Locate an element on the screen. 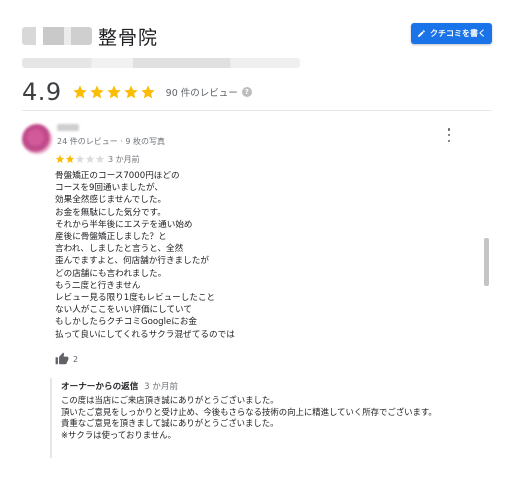 The height and width of the screenshot is (477, 515). reviewer-name-redacted is located at coordinates (68, 127).